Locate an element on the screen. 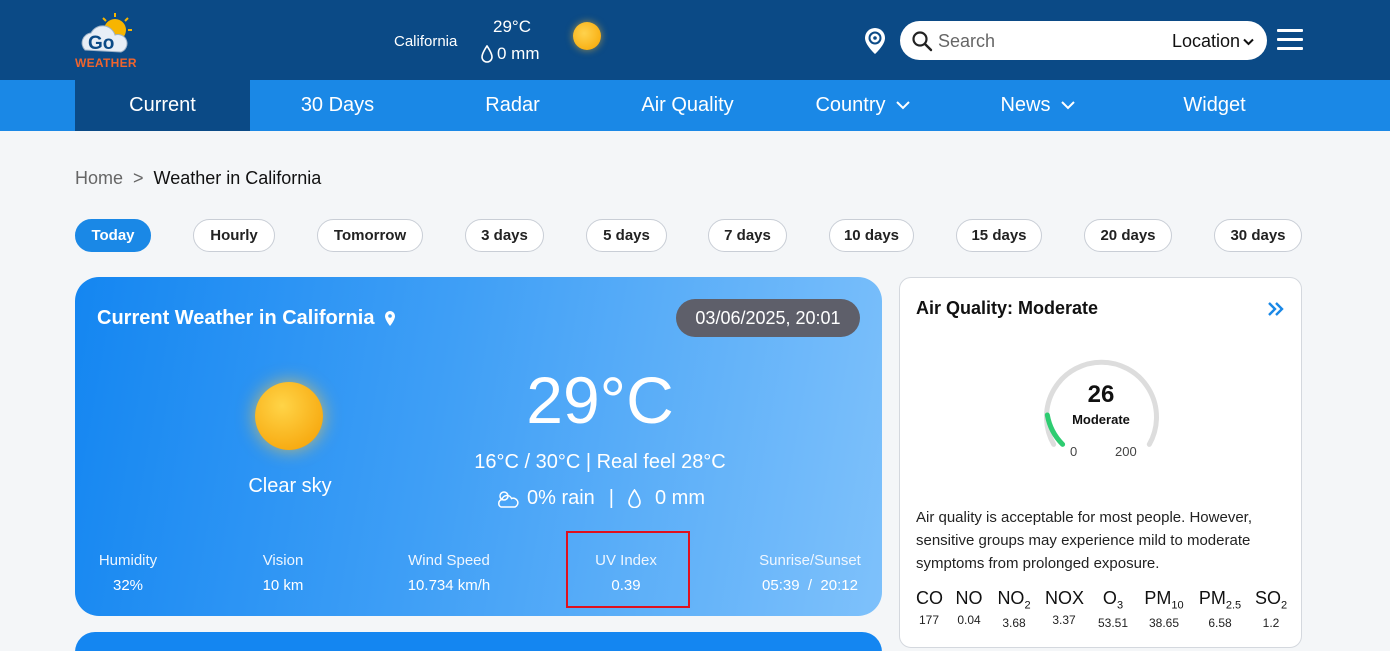 The image size is (1390, 651). pill-20-days: 20 days is located at coordinates (1128, 235).